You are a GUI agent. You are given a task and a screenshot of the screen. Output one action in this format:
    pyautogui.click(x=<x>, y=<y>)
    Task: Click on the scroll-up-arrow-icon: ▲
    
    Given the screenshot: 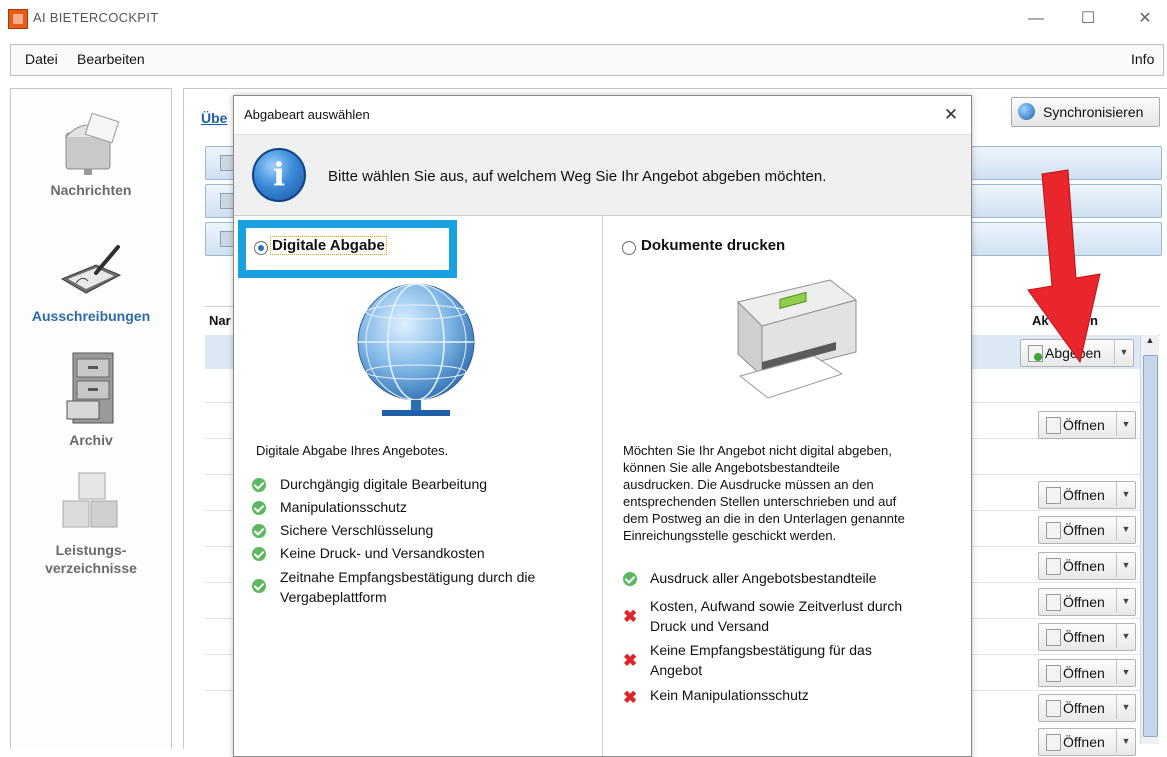 What is the action you would take?
    pyautogui.click(x=1150, y=343)
    